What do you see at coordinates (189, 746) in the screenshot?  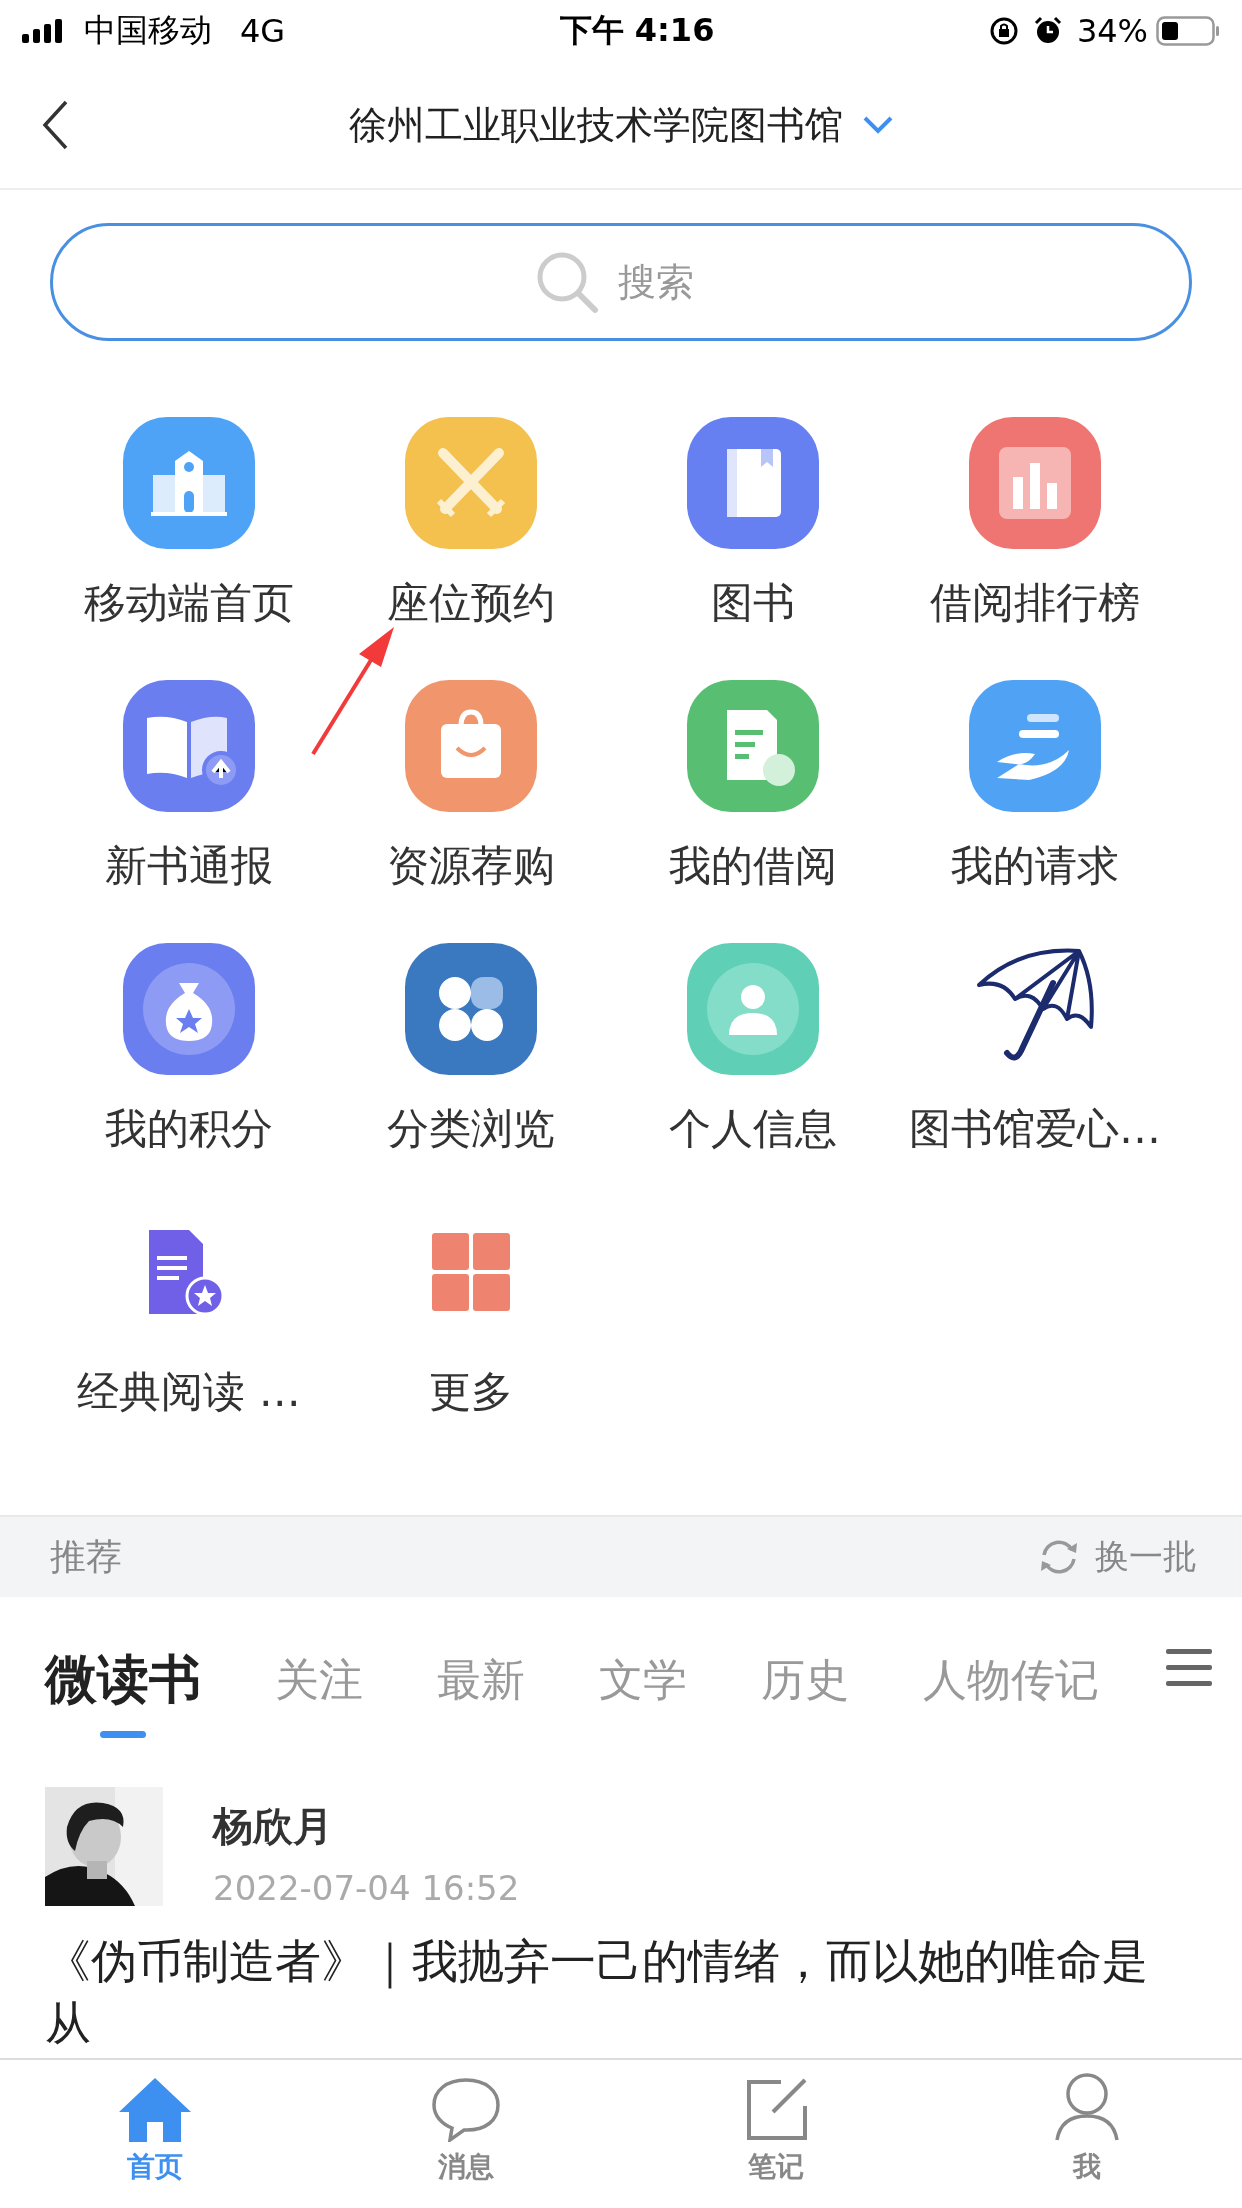 I see `open-book-icon` at bounding box center [189, 746].